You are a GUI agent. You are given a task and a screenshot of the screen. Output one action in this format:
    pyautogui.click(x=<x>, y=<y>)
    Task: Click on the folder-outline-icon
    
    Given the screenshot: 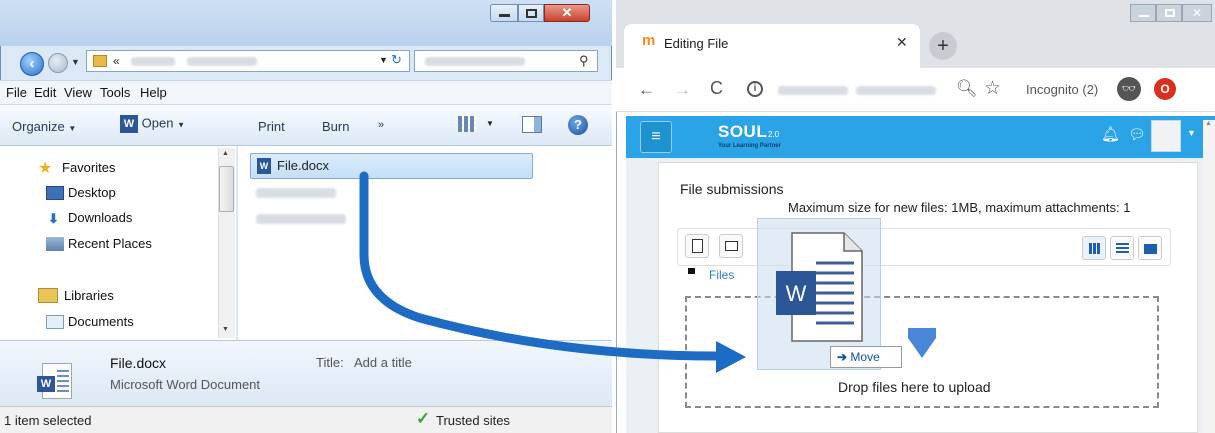 What is the action you would take?
    pyautogui.click(x=731, y=246)
    